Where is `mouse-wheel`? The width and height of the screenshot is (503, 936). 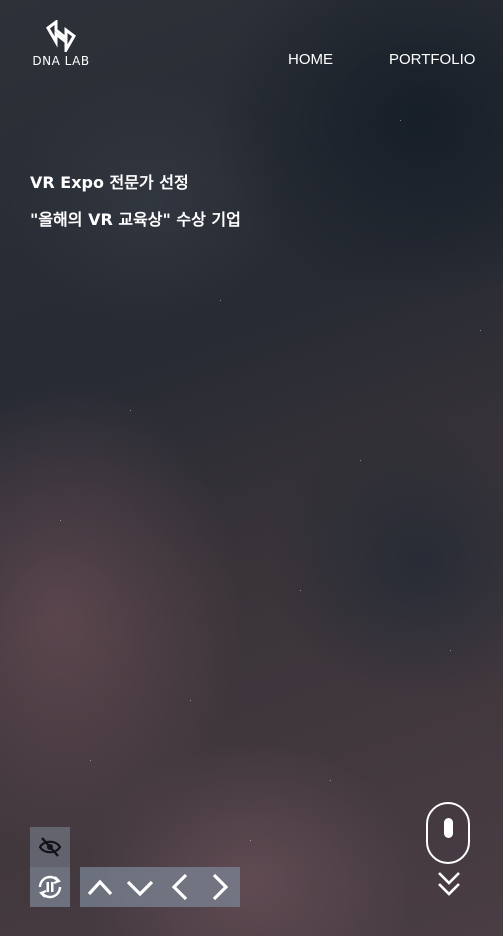 mouse-wheel is located at coordinates (448, 828).